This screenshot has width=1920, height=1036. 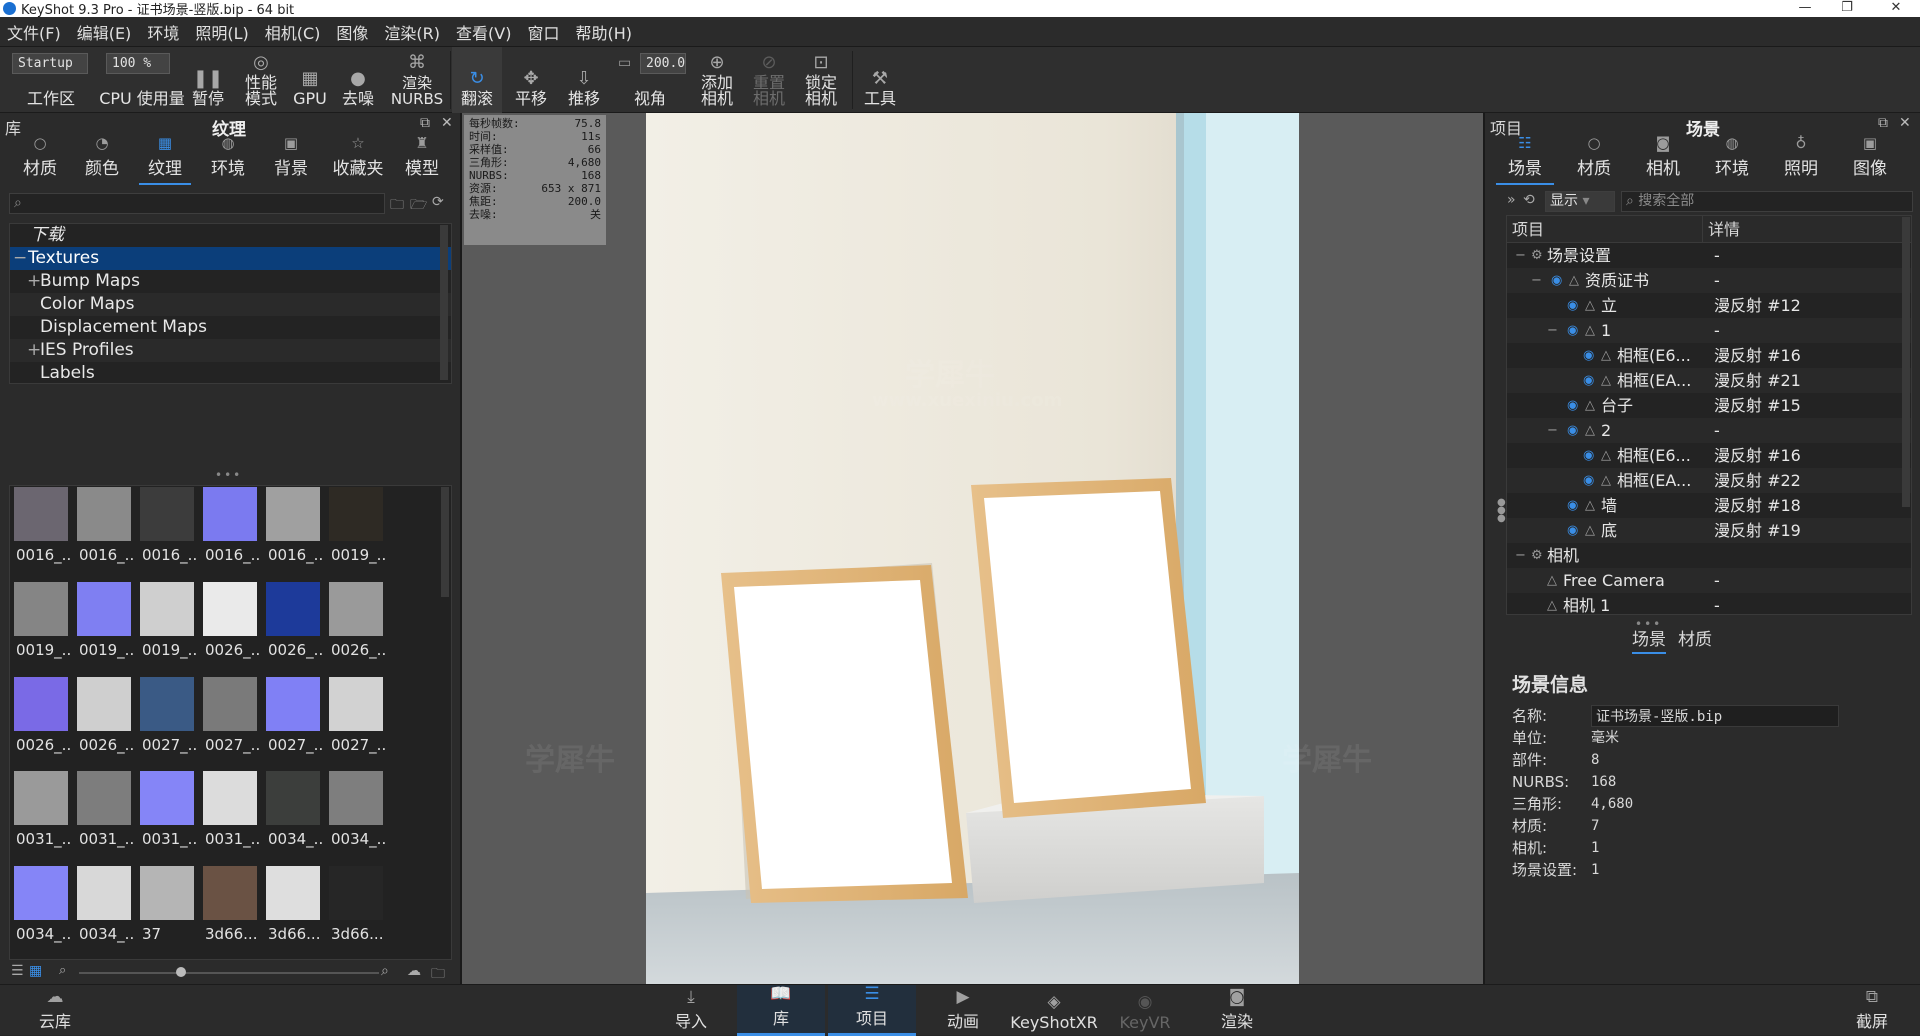 What do you see at coordinates (229, 973) in the screenshot?
I see `thumbnail-size-slider` at bounding box center [229, 973].